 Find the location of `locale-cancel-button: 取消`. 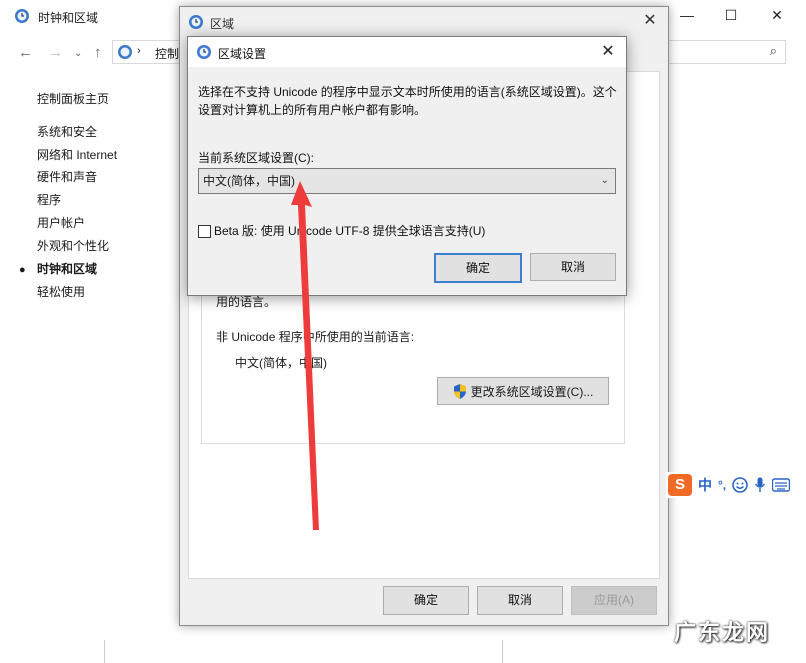

locale-cancel-button: 取消 is located at coordinates (573, 267).